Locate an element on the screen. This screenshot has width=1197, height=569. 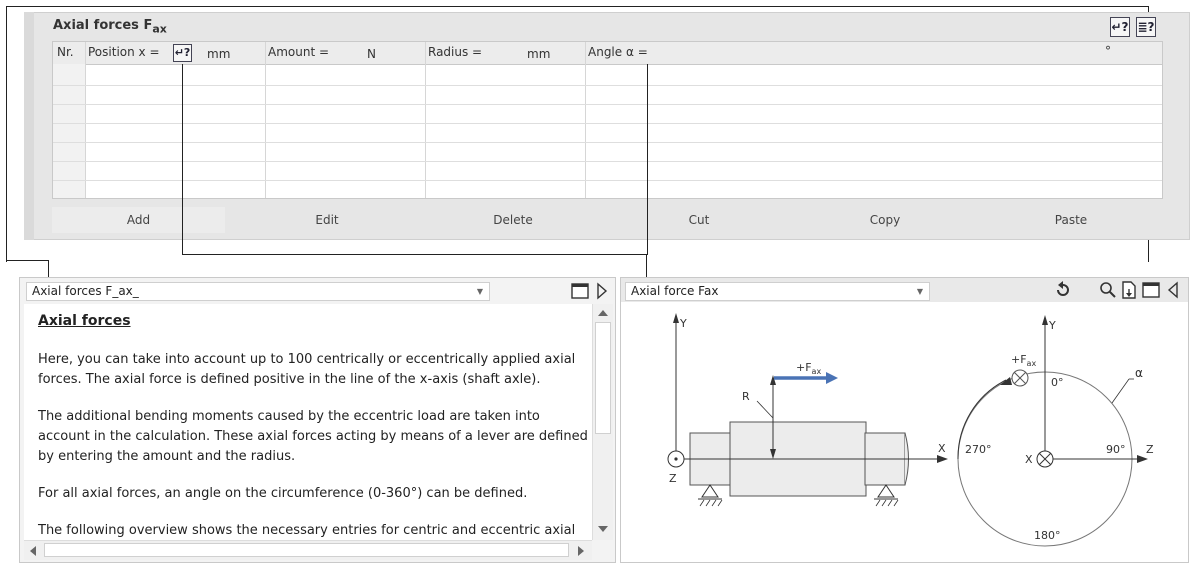
horizontal-scrollbar is located at coordinates (308, 550).